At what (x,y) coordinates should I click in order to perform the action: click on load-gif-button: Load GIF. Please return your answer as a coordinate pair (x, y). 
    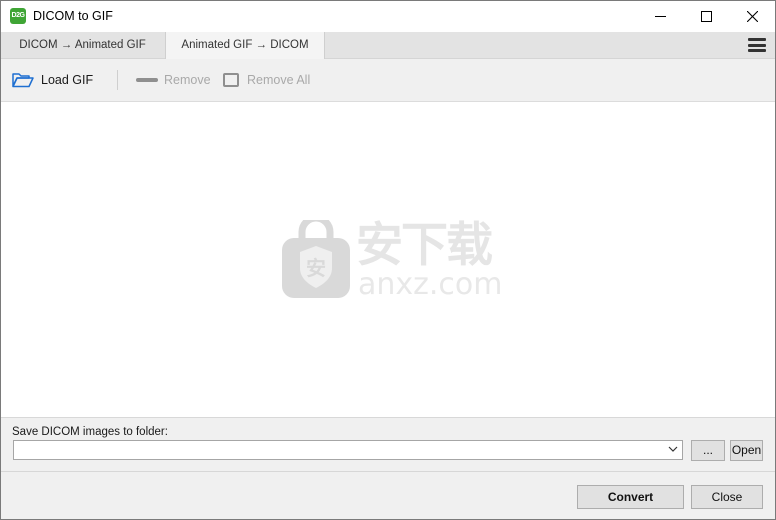
    Looking at the image, I should click on (52, 80).